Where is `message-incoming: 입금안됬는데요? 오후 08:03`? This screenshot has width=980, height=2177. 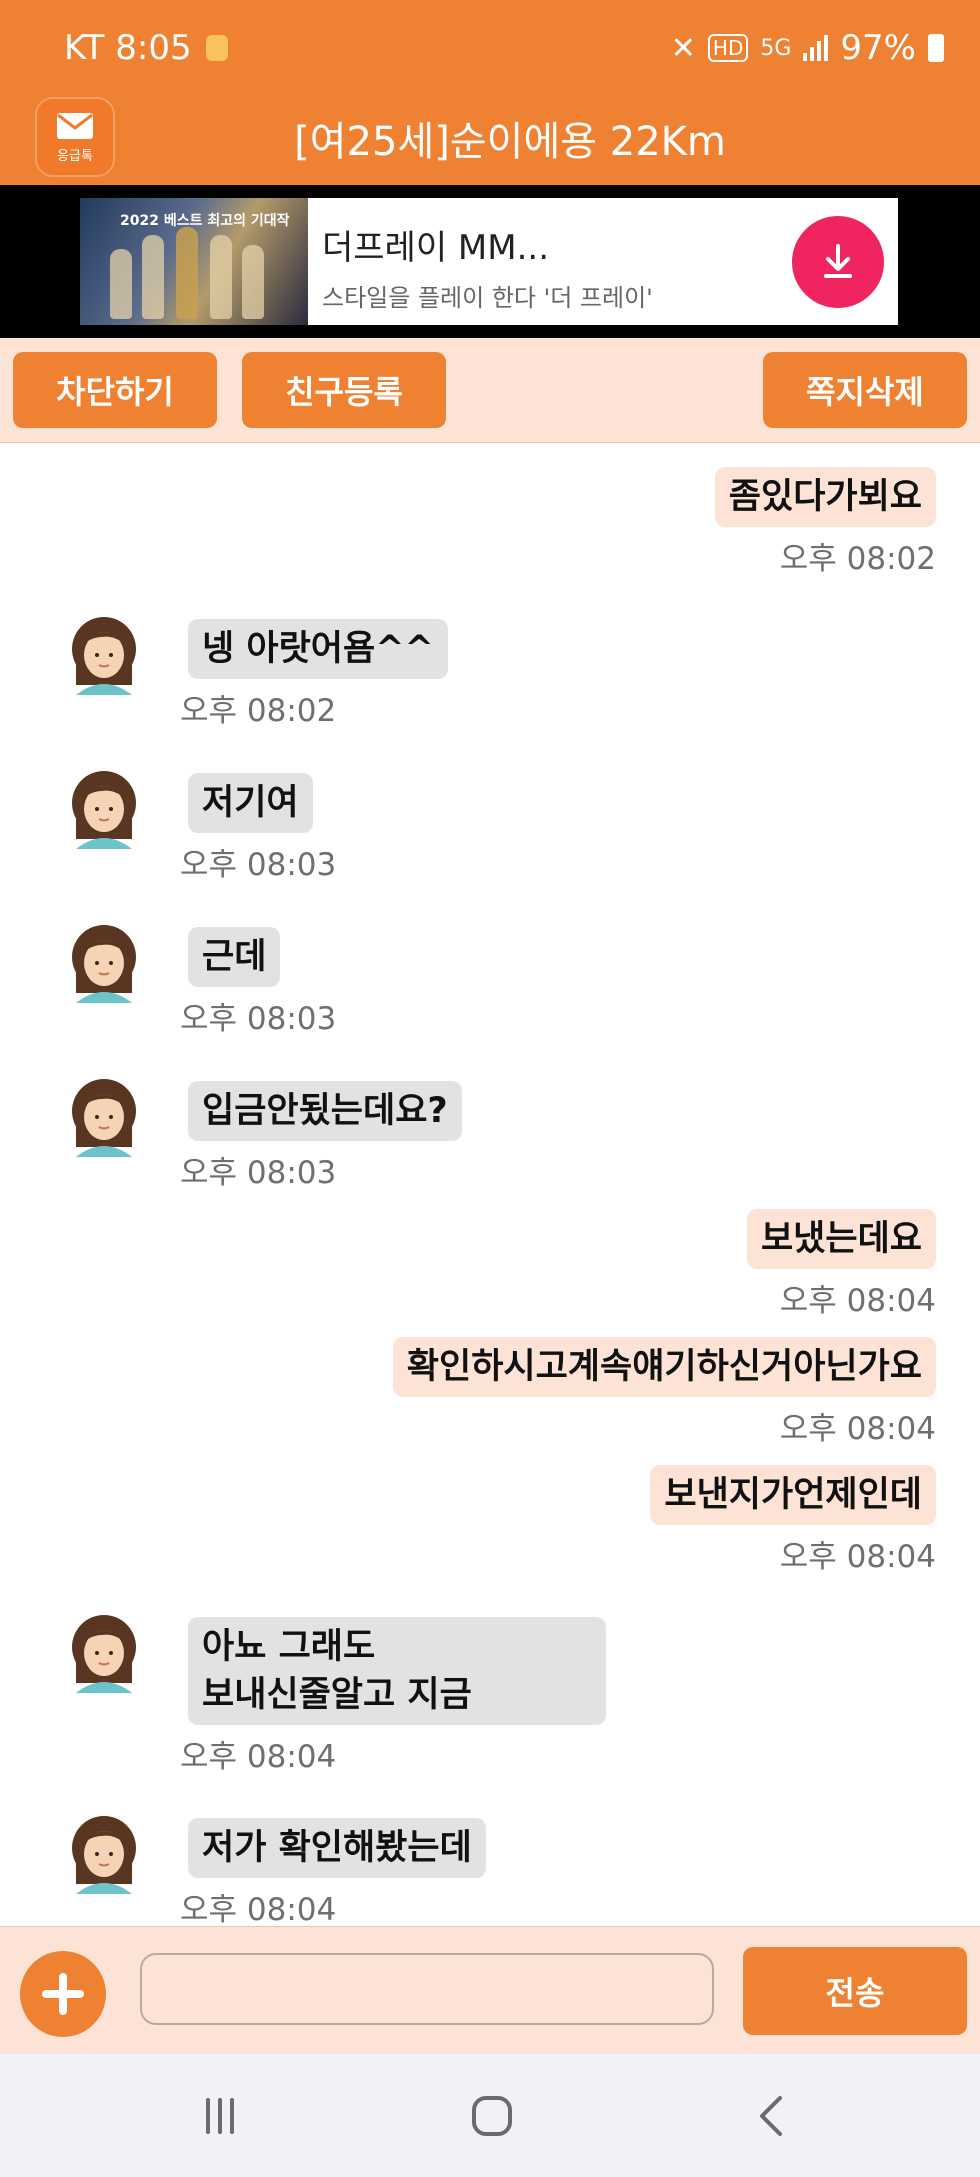
message-incoming: 입금안됬는데요? 오후 08:03 is located at coordinates (321, 1136).